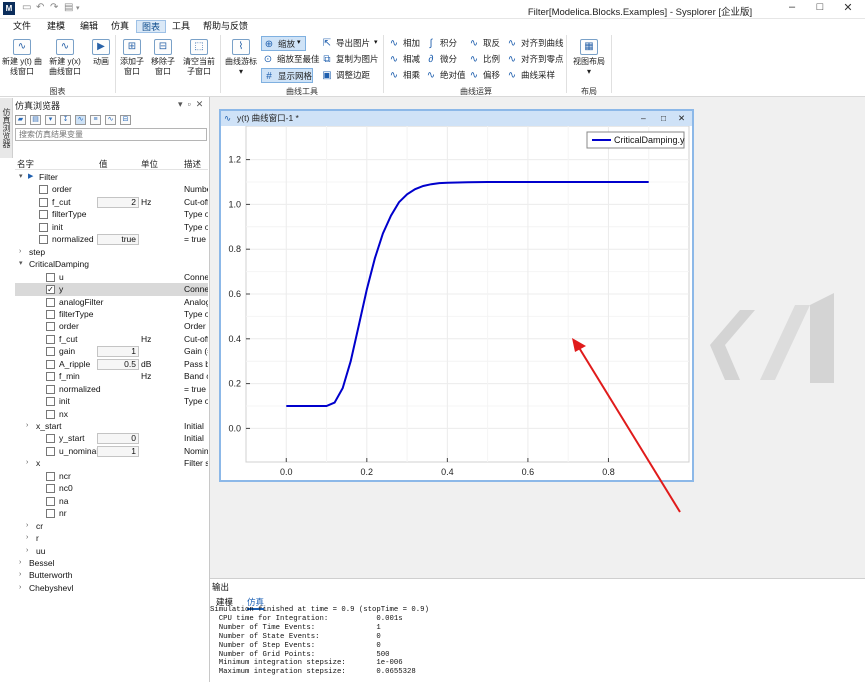 The image size is (865, 682). Describe the element at coordinates (65, 120) in the screenshot. I see `sort-icon: ↧` at that location.